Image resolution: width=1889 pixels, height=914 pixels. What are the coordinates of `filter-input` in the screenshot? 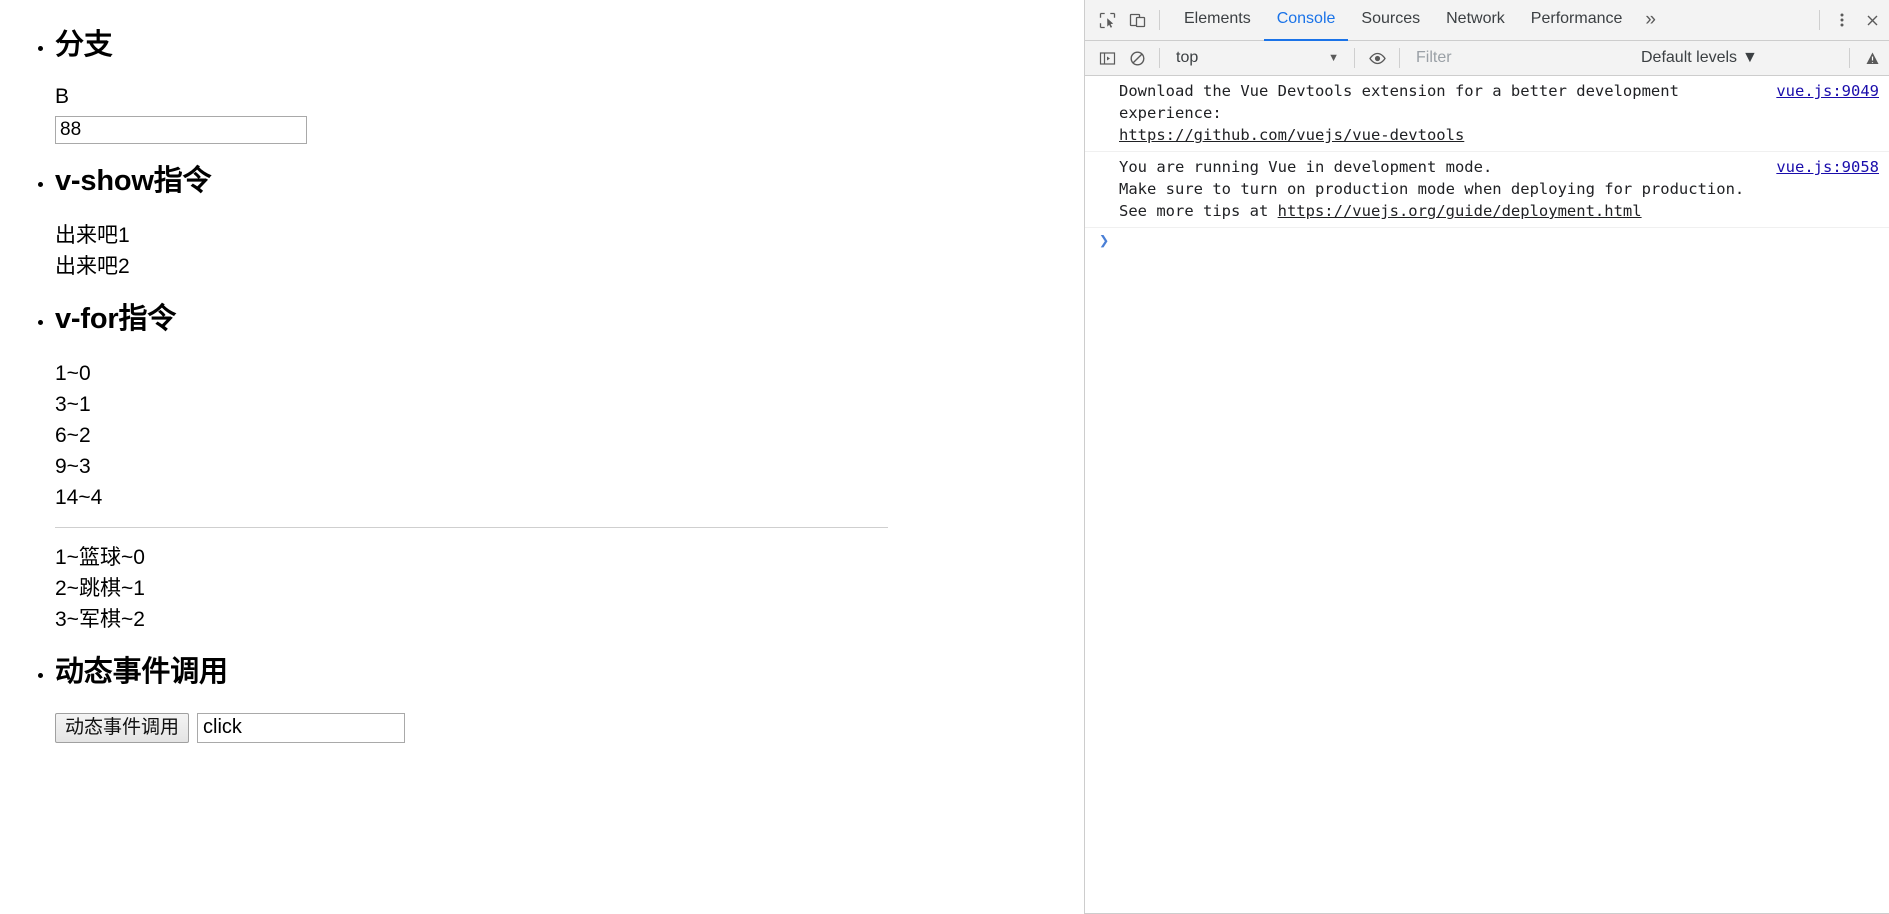 It's located at (1513, 58).